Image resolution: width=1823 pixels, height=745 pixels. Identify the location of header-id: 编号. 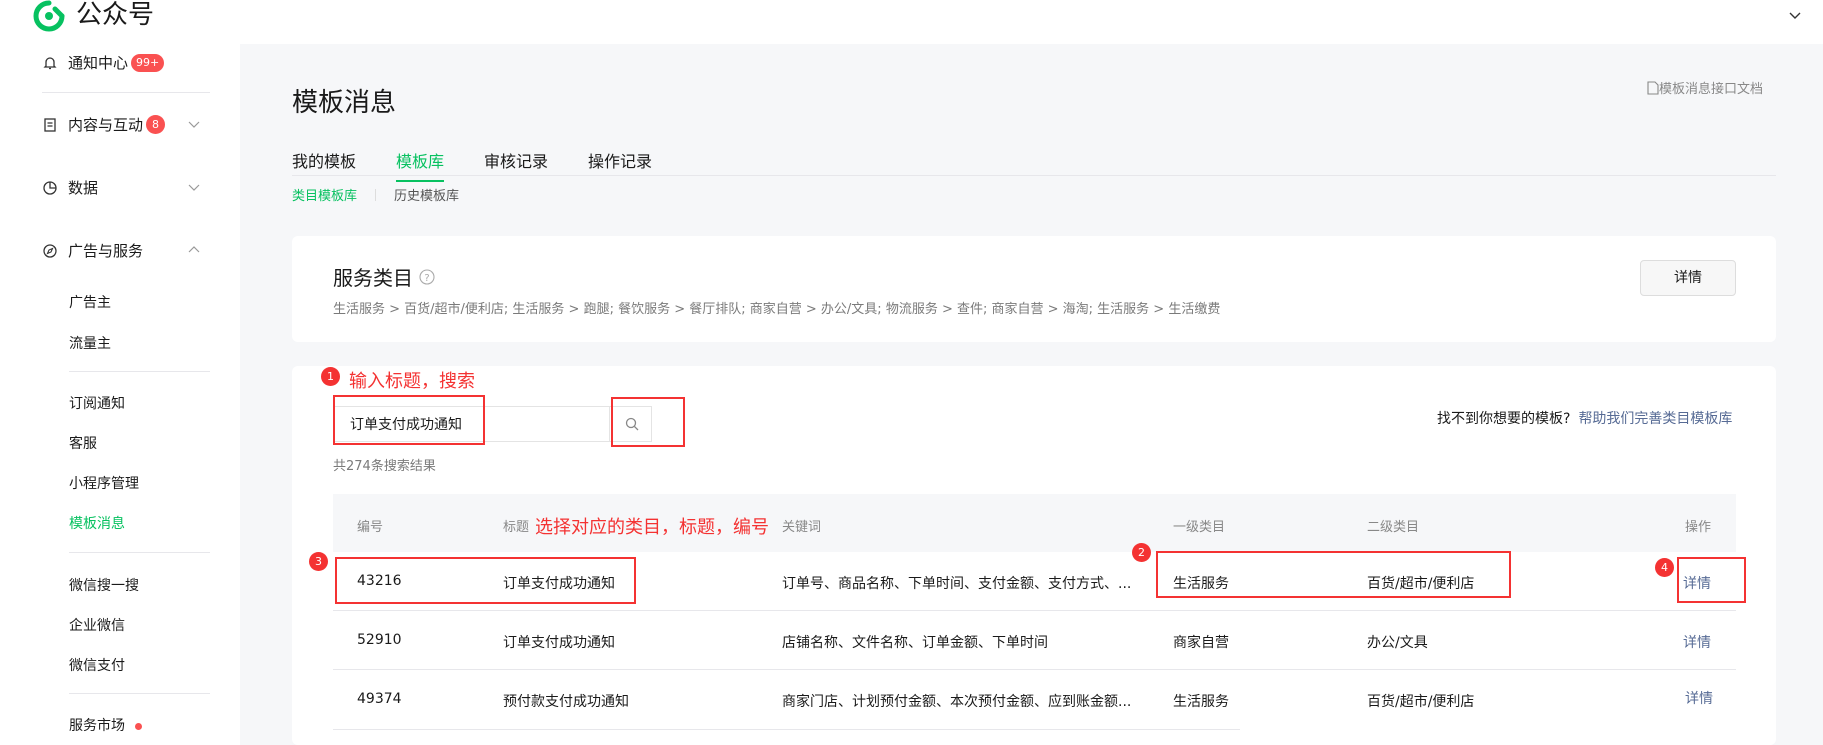
(370, 527).